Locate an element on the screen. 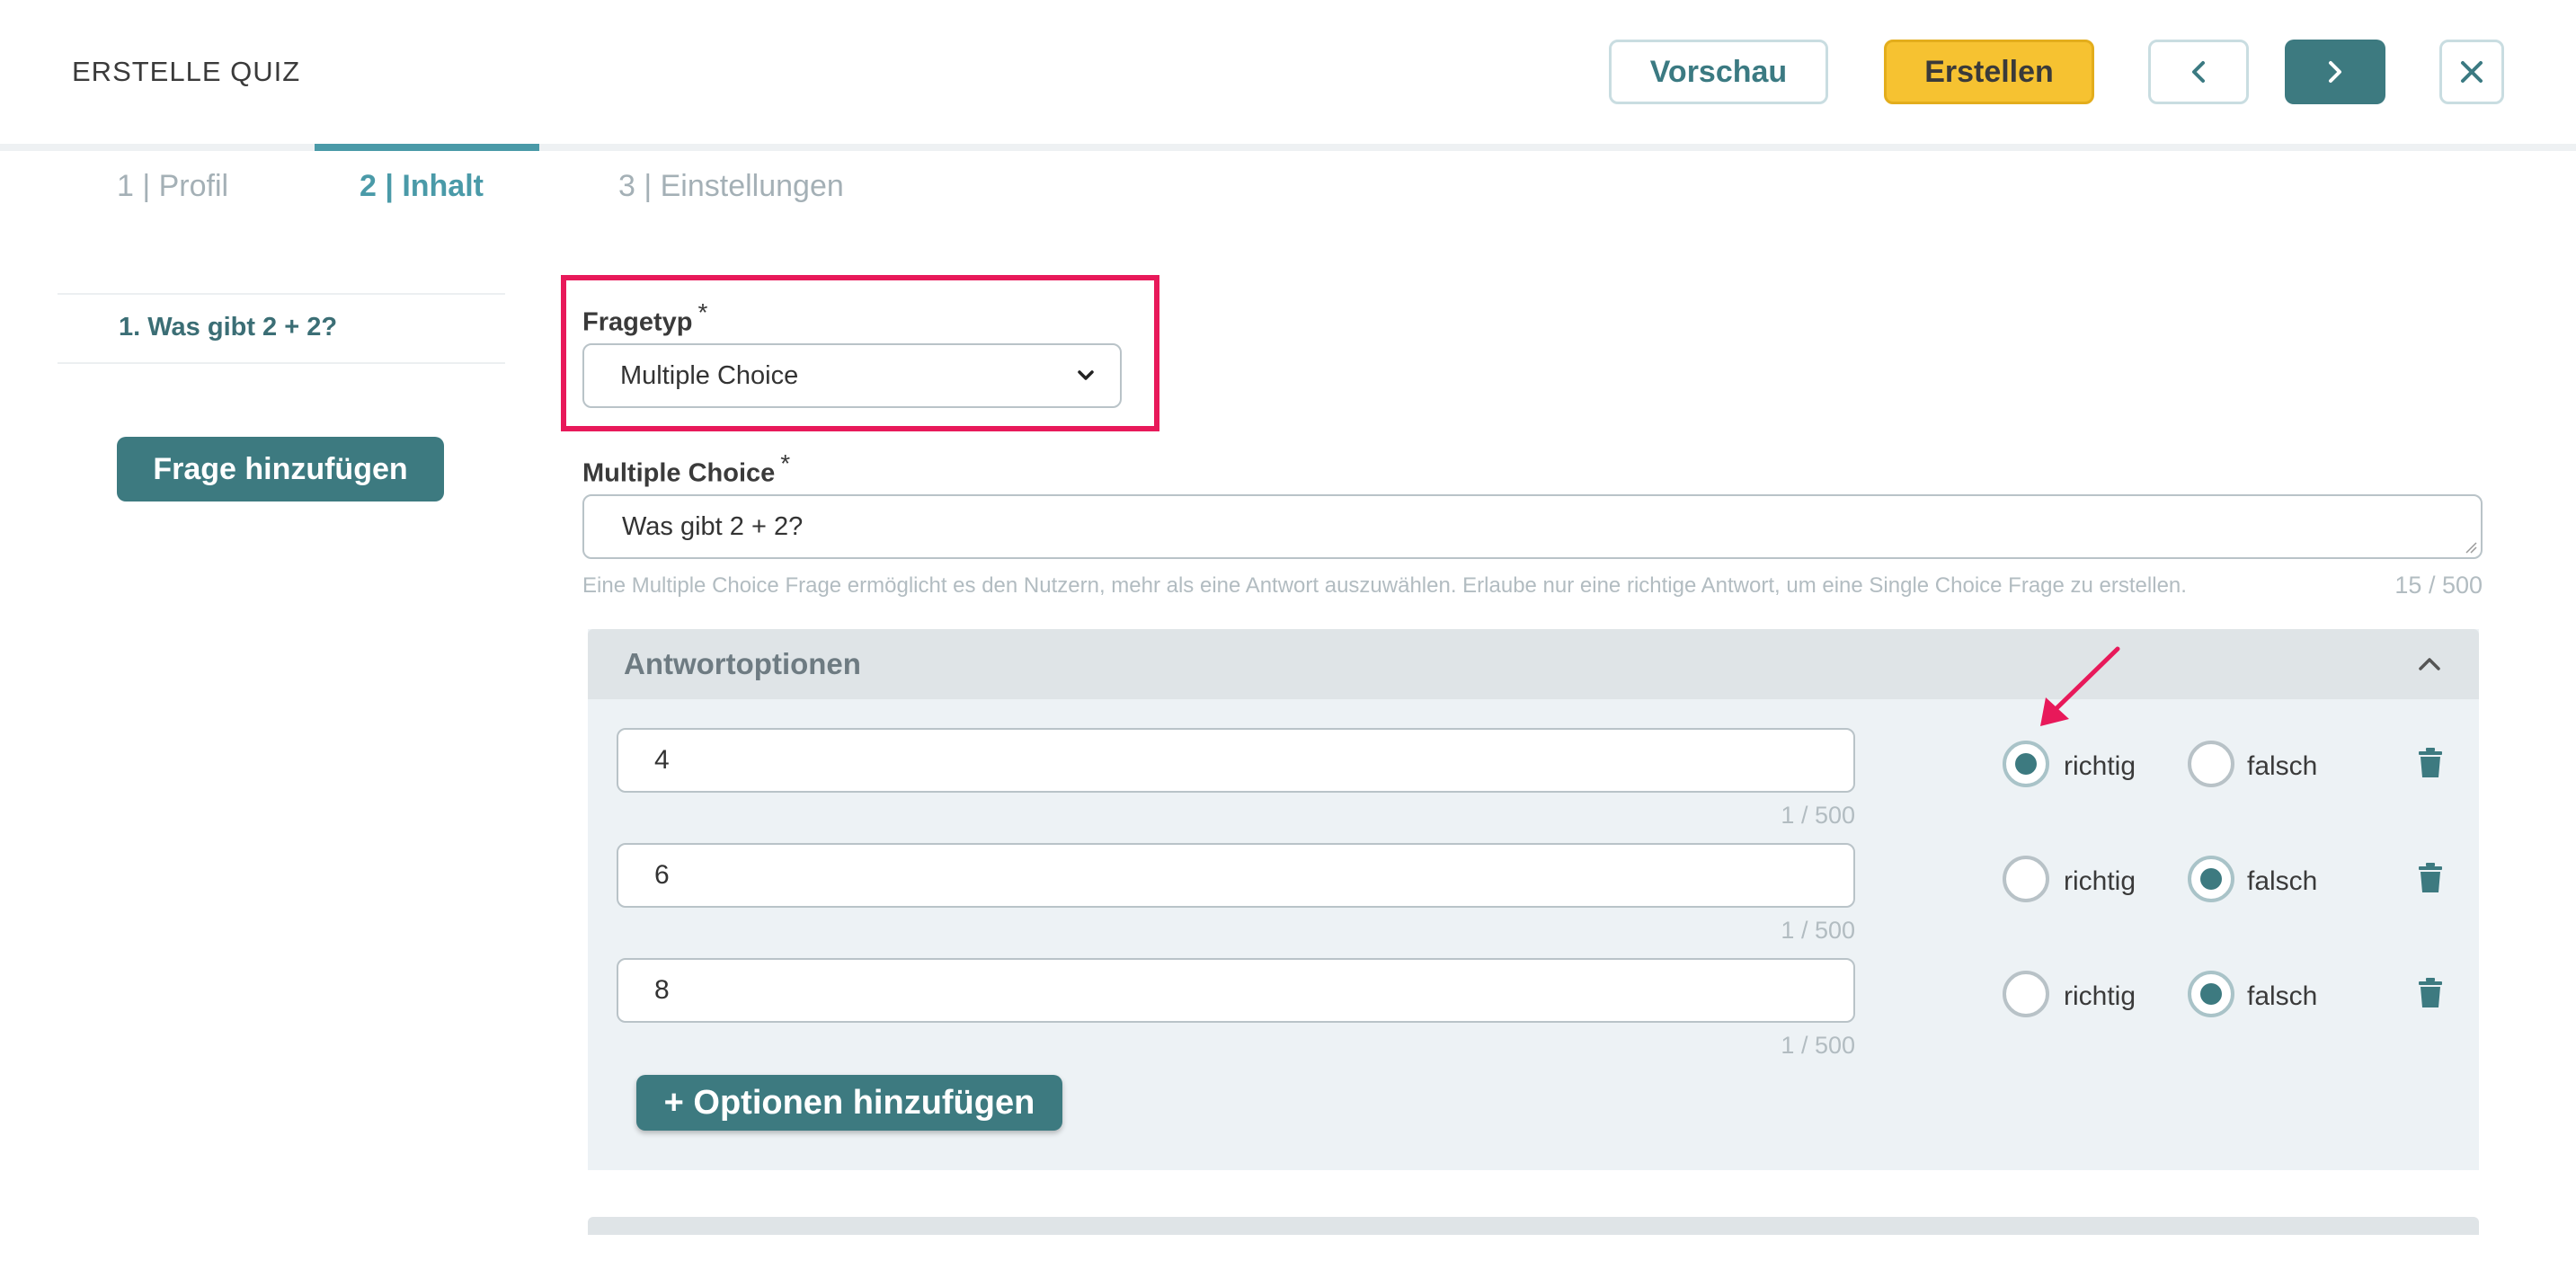  page-title: ERSTELLE QUIZ is located at coordinates (186, 72).